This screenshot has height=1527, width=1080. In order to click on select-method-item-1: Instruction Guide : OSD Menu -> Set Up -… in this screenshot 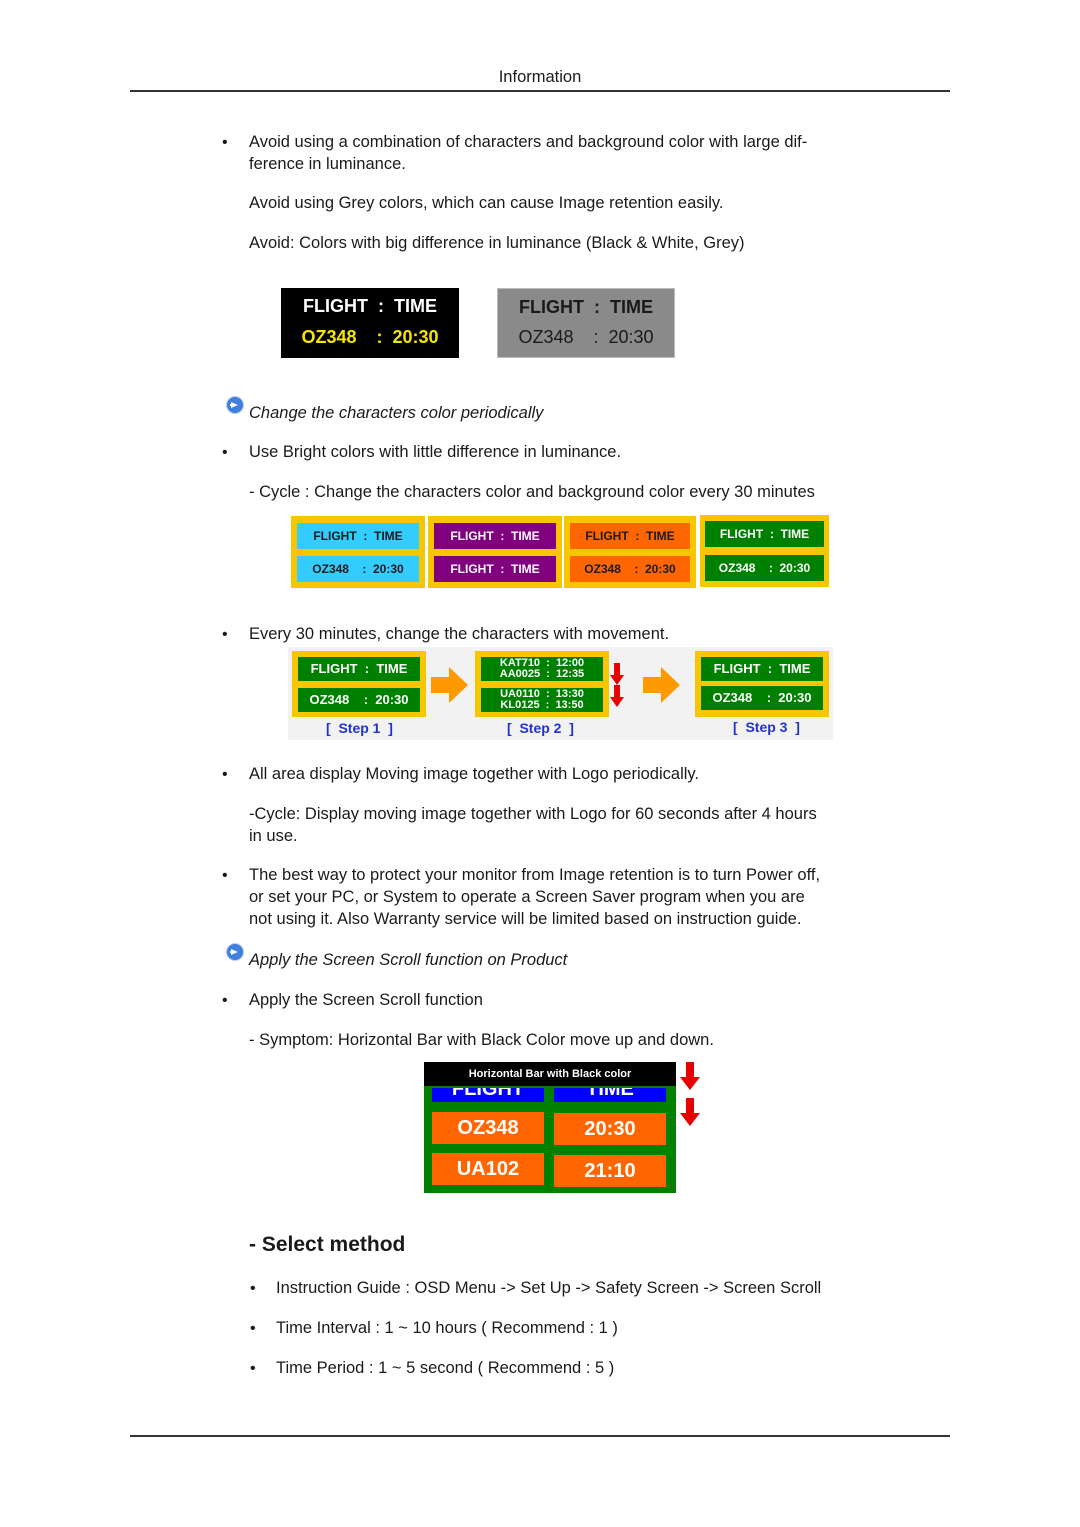, I will do `click(549, 1288)`.